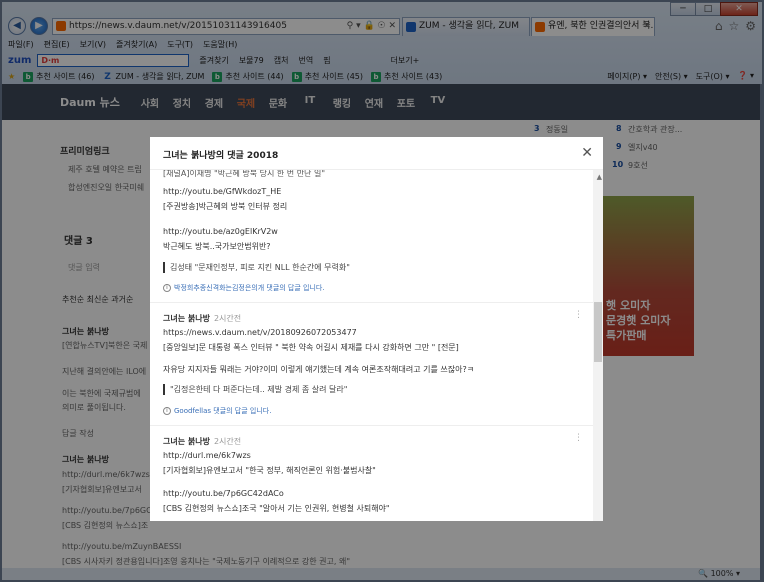 This screenshot has width=764, height=582. I want to click on reply-origin-link: i Goodfellas 댓글의 답글 입니다., so click(217, 411).